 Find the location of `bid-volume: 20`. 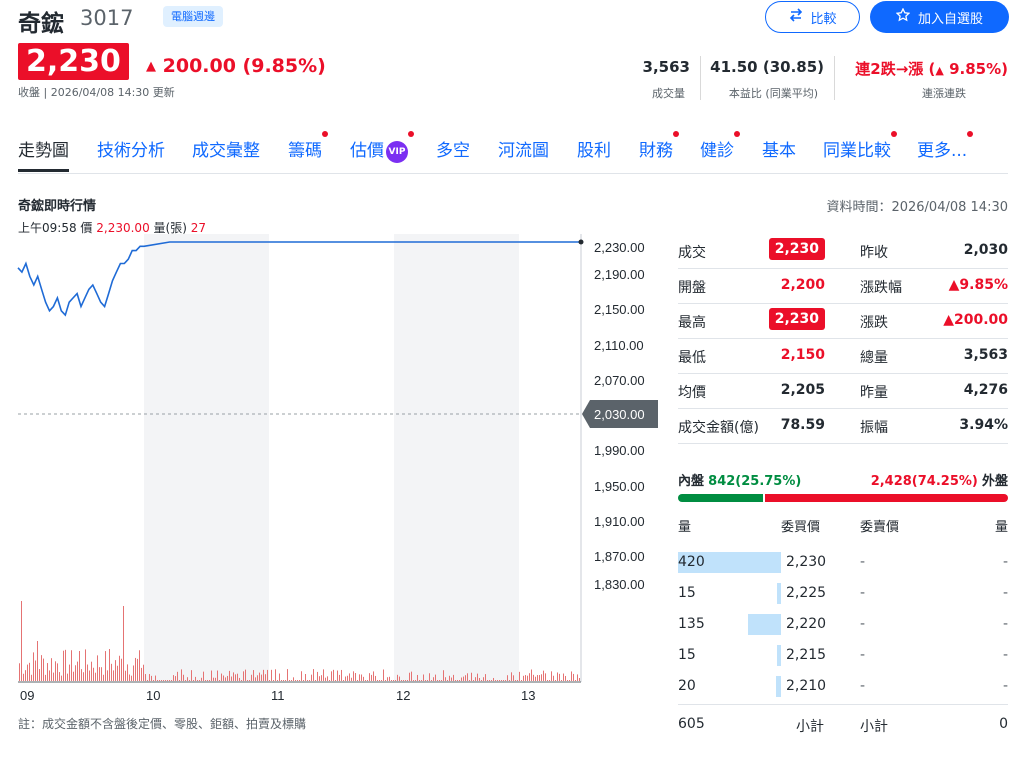

bid-volume: 20 is located at coordinates (687, 686).